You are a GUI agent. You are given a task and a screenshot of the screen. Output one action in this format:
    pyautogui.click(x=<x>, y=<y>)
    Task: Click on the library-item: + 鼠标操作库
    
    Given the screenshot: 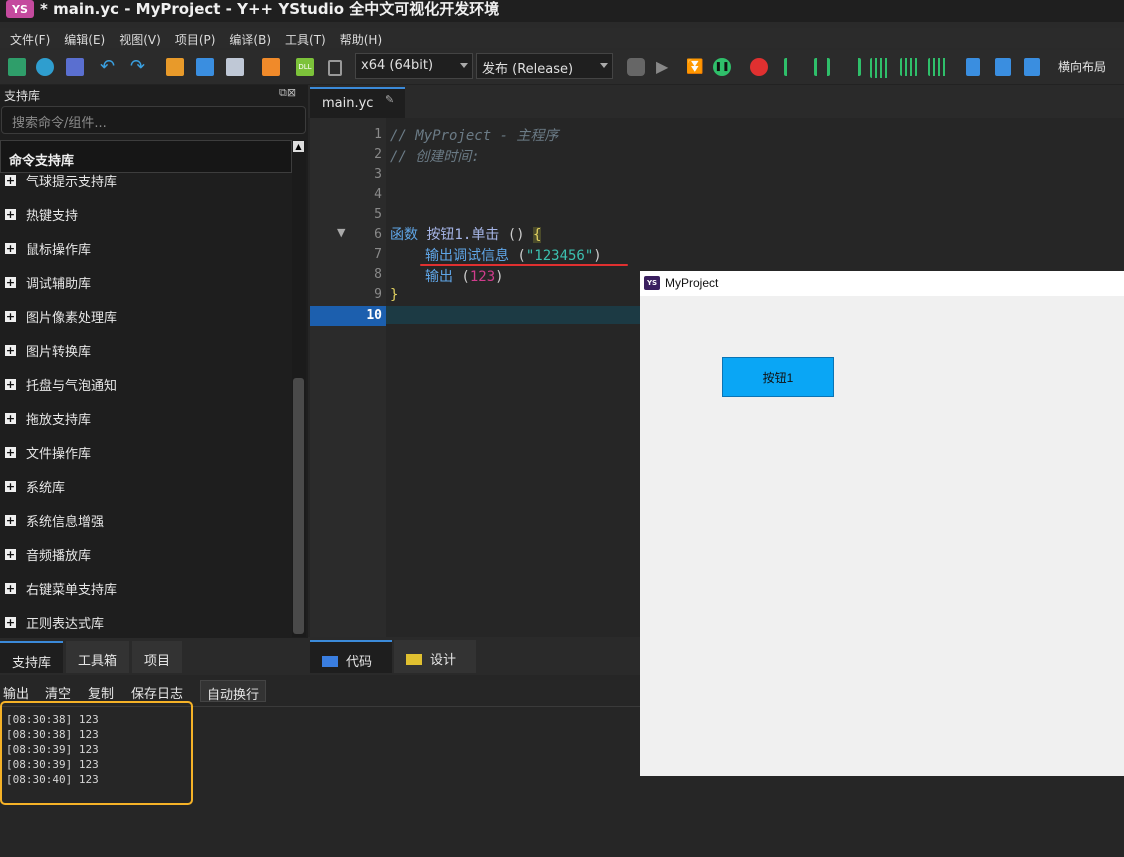 What is the action you would take?
    pyautogui.click(x=48, y=248)
    